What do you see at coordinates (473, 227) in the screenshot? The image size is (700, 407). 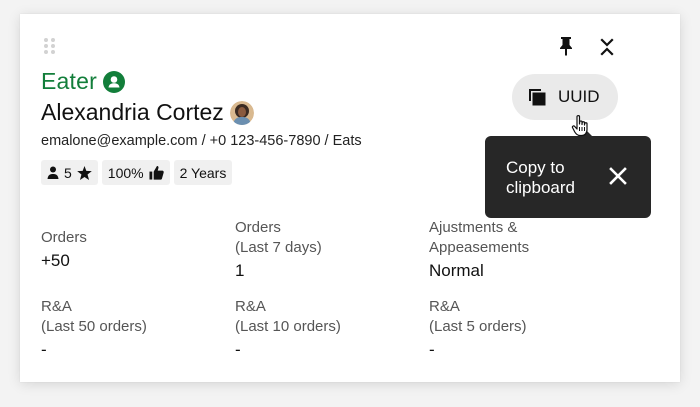 I see `stat-label: Ajustments &` at bounding box center [473, 227].